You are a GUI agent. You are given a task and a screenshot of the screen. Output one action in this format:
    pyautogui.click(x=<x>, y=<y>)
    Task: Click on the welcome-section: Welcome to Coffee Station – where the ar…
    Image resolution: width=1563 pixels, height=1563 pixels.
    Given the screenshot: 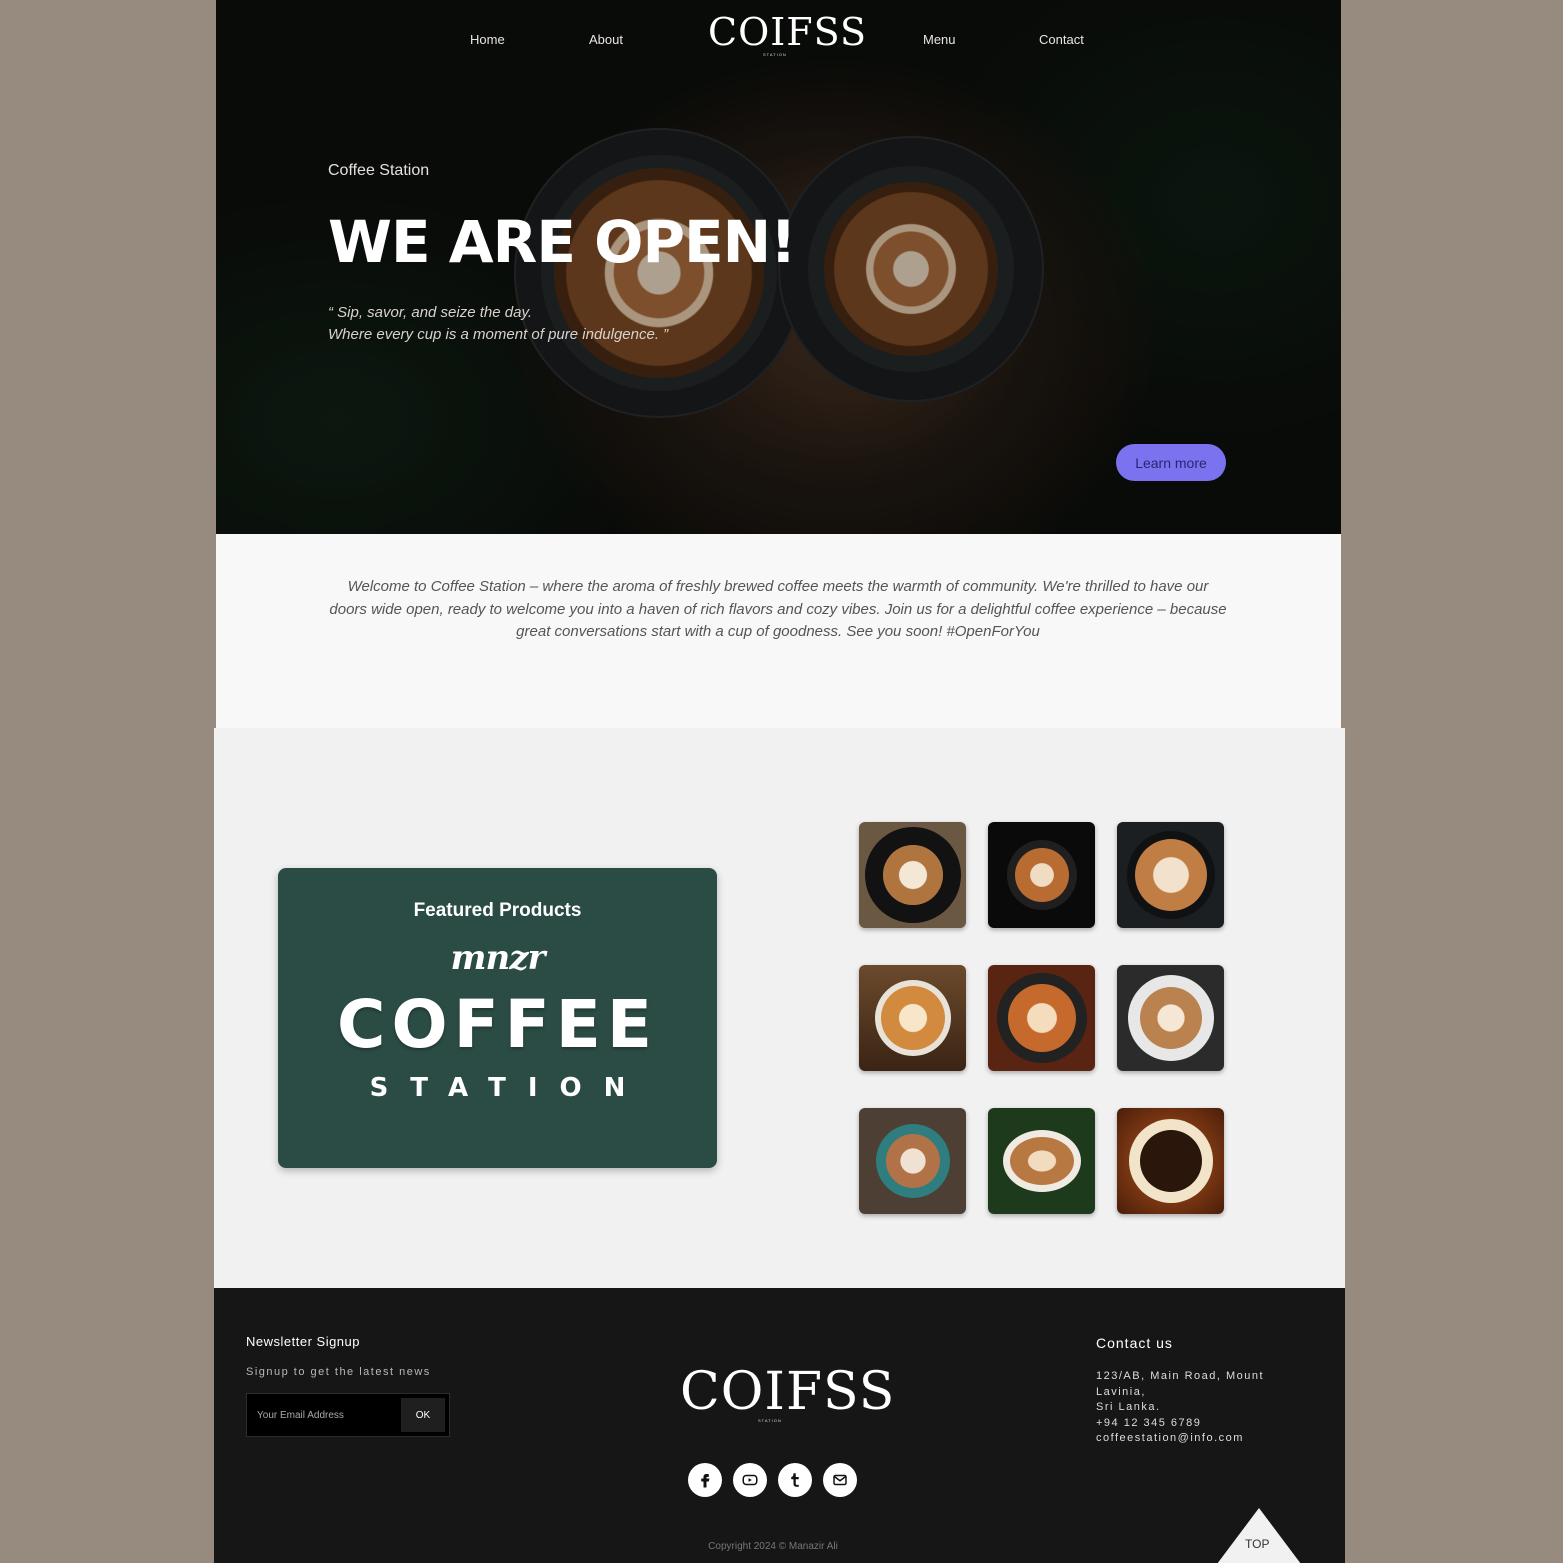 What is the action you would take?
    pyautogui.click(x=778, y=631)
    